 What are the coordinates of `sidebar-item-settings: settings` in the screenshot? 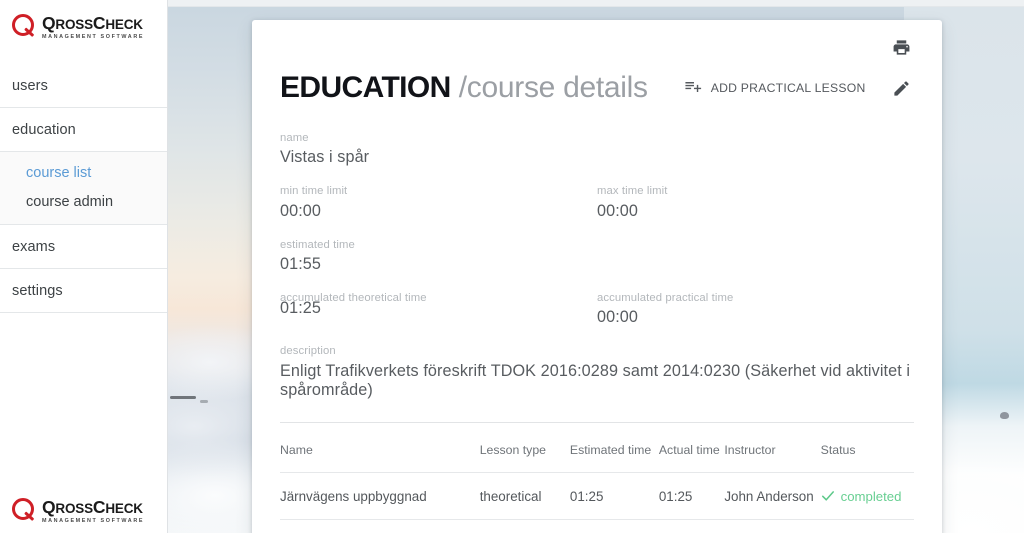 It's located at (83, 291).